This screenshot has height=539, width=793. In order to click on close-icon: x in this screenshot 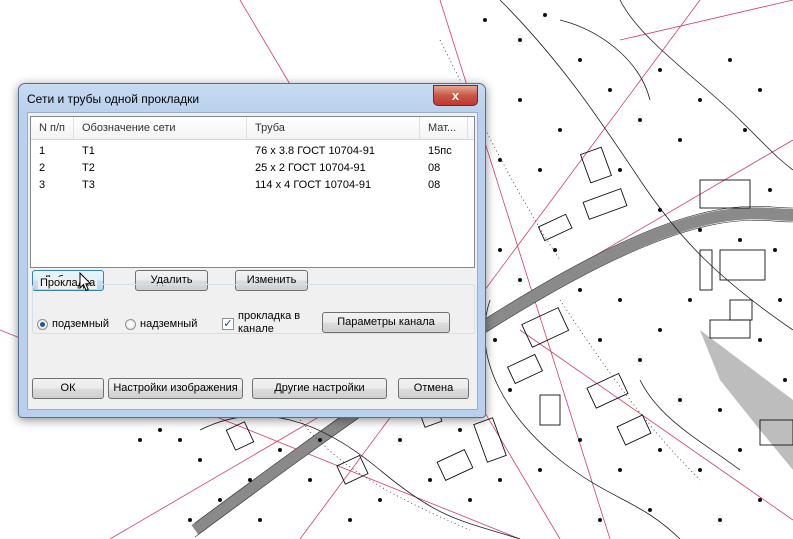, I will do `click(455, 95)`.